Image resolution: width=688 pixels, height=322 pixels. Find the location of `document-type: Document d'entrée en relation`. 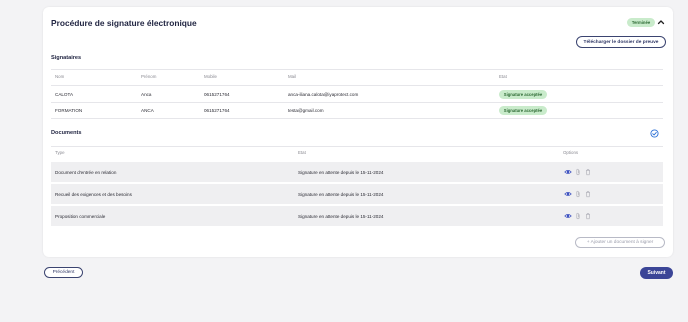

document-type: Document d'entrée en relation is located at coordinates (86, 172).